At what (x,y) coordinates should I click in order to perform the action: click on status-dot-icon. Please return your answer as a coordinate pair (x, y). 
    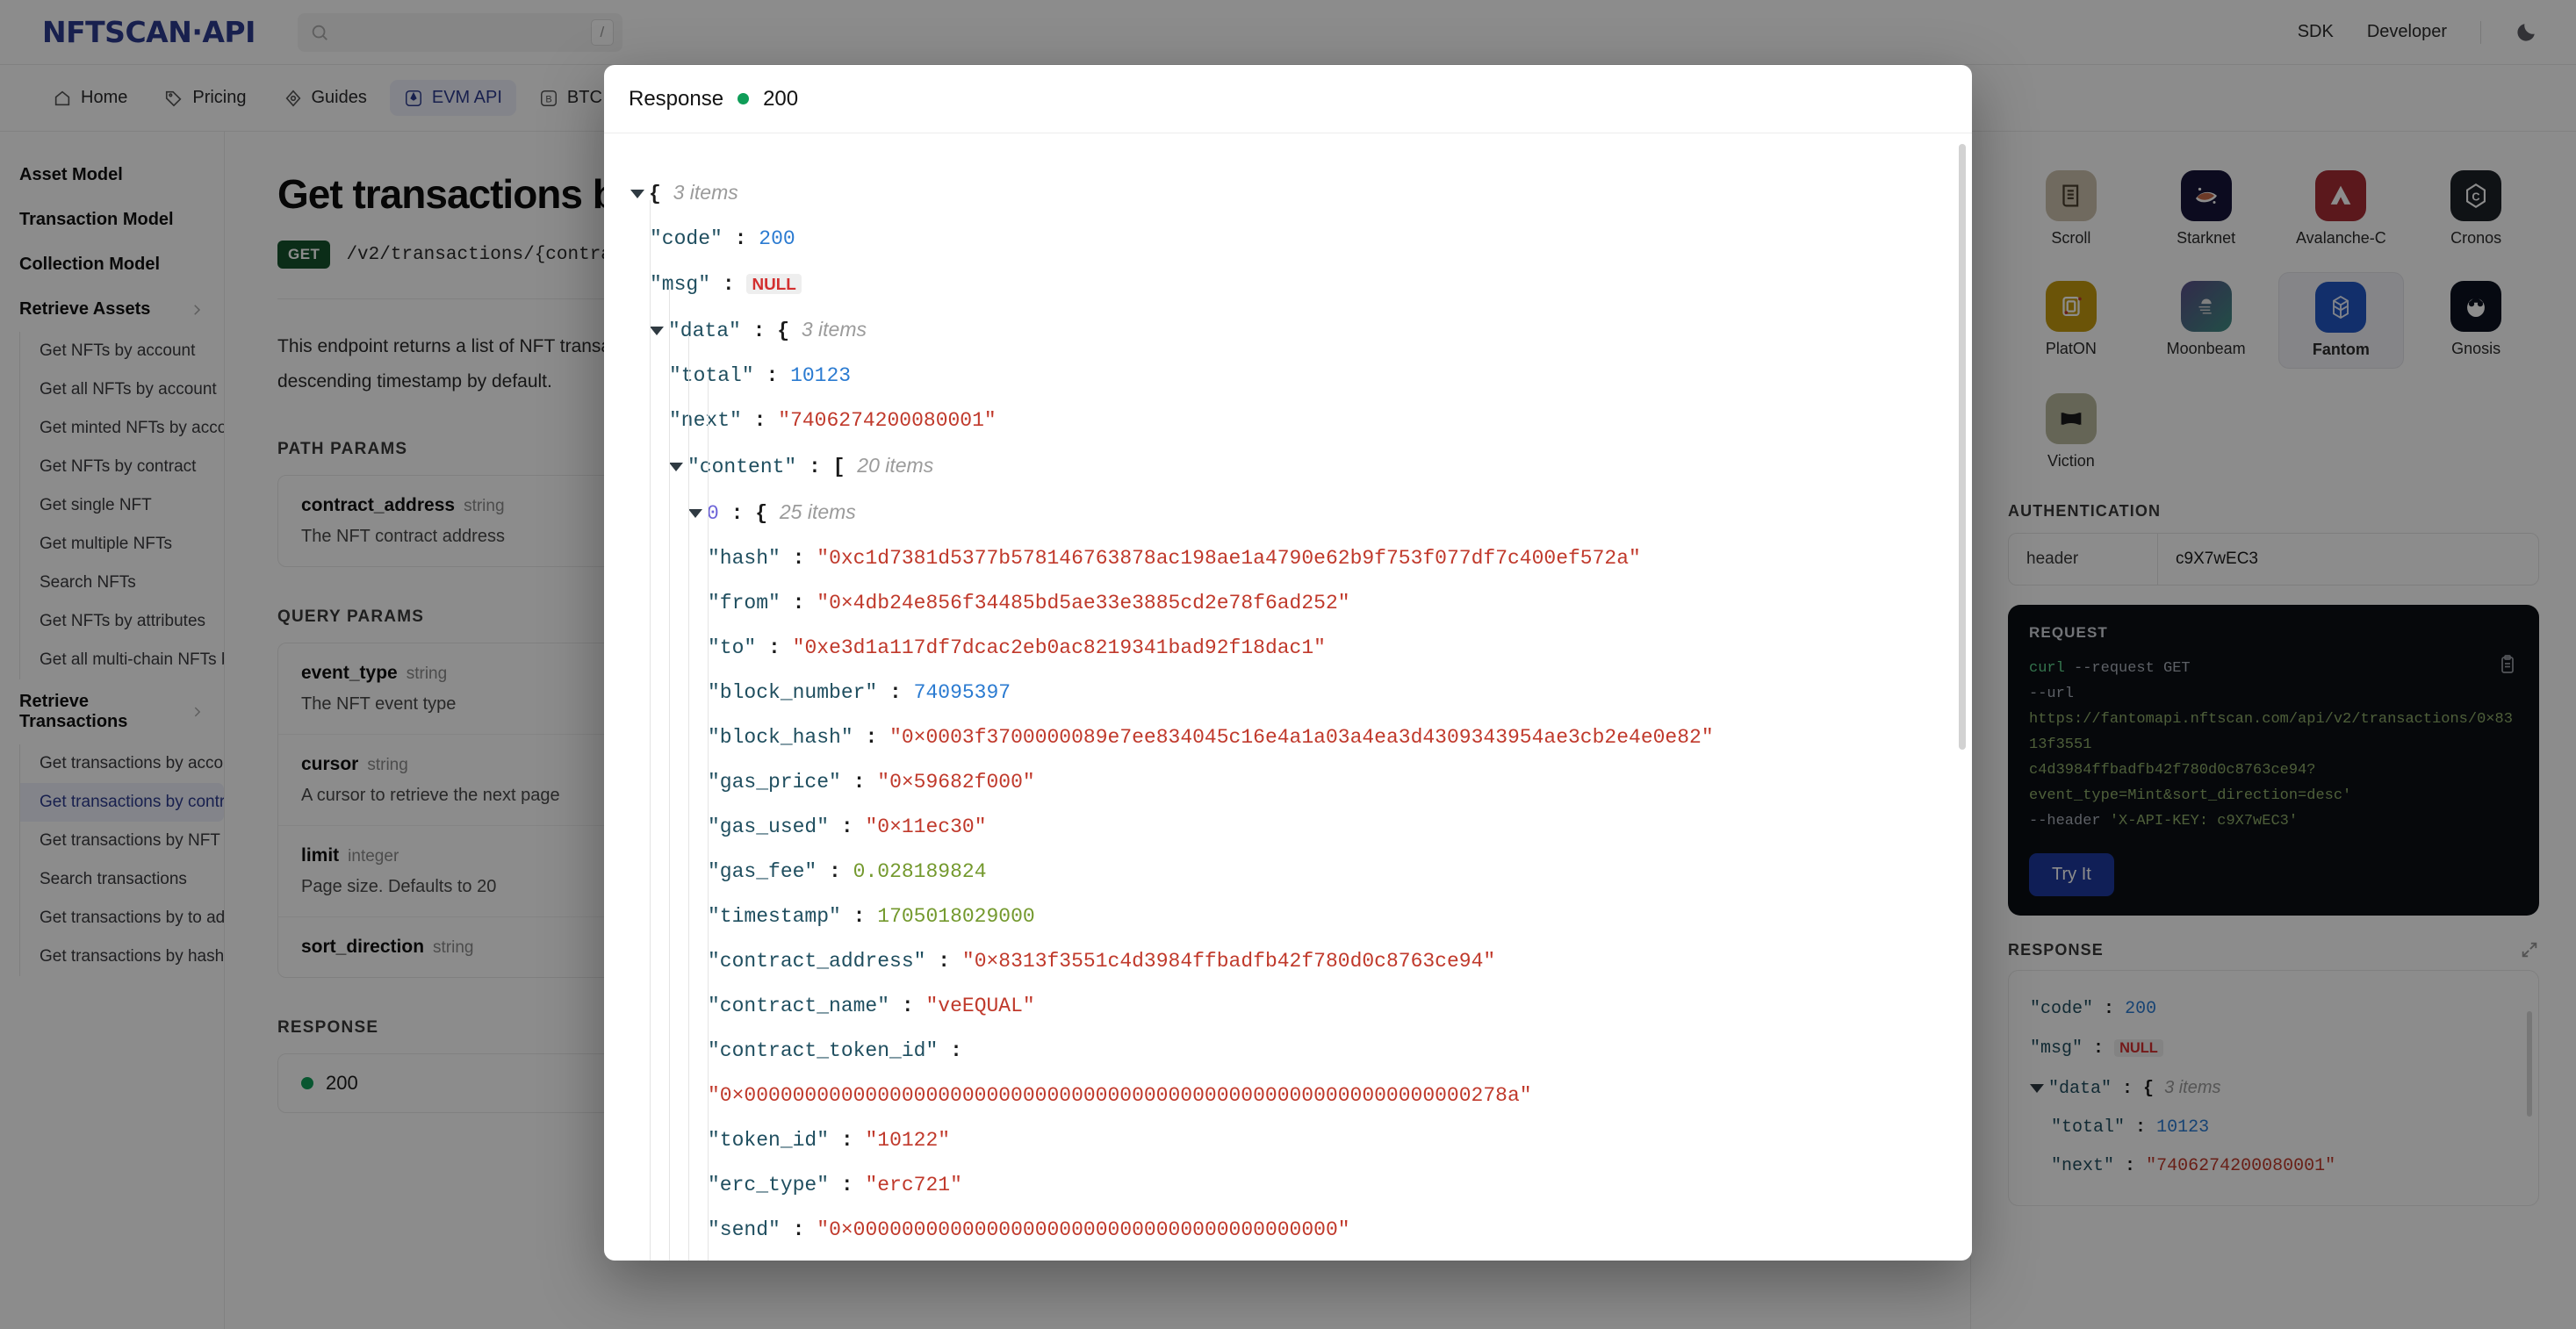
    Looking at the image, I should click on (744, 98).